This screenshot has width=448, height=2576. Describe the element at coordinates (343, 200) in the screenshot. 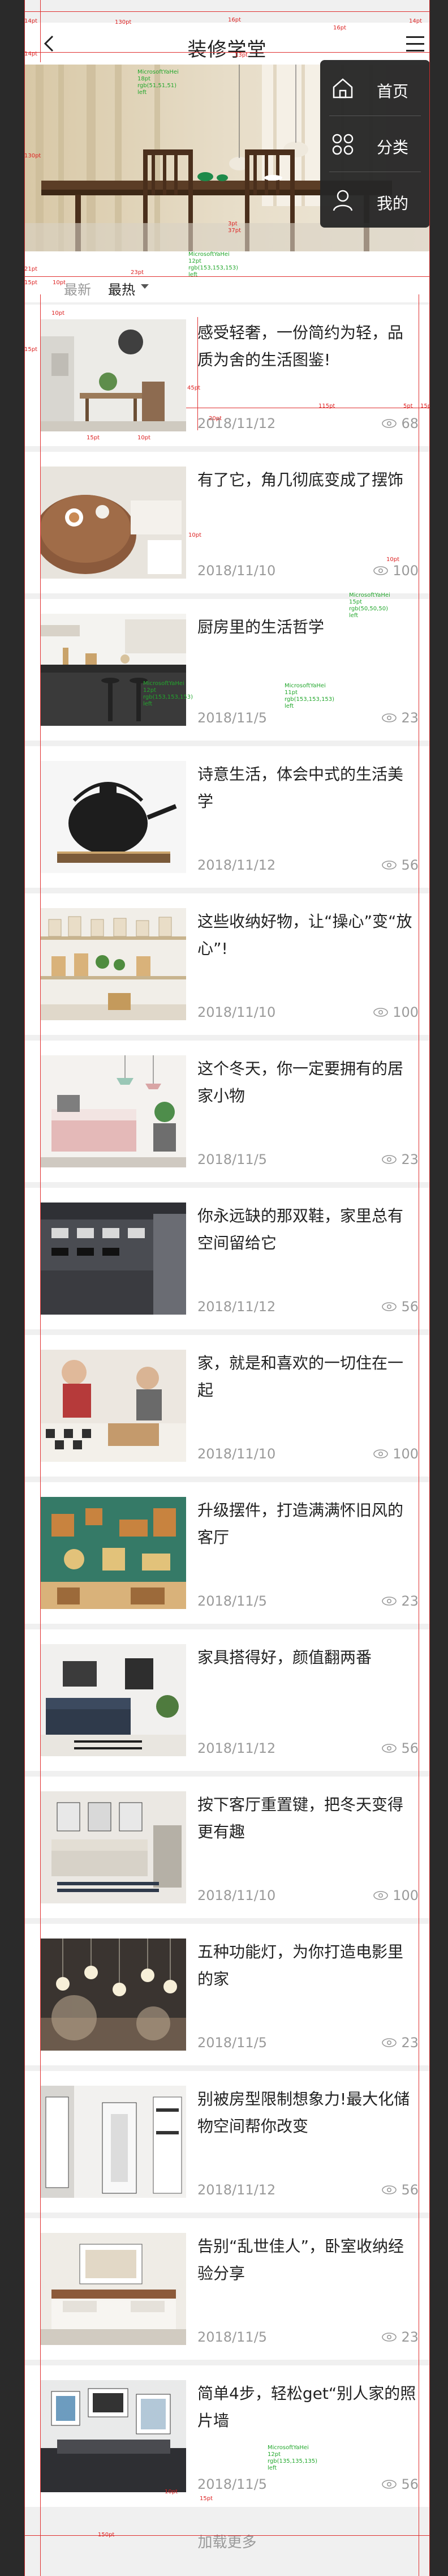

I see `user-icon` at that location.